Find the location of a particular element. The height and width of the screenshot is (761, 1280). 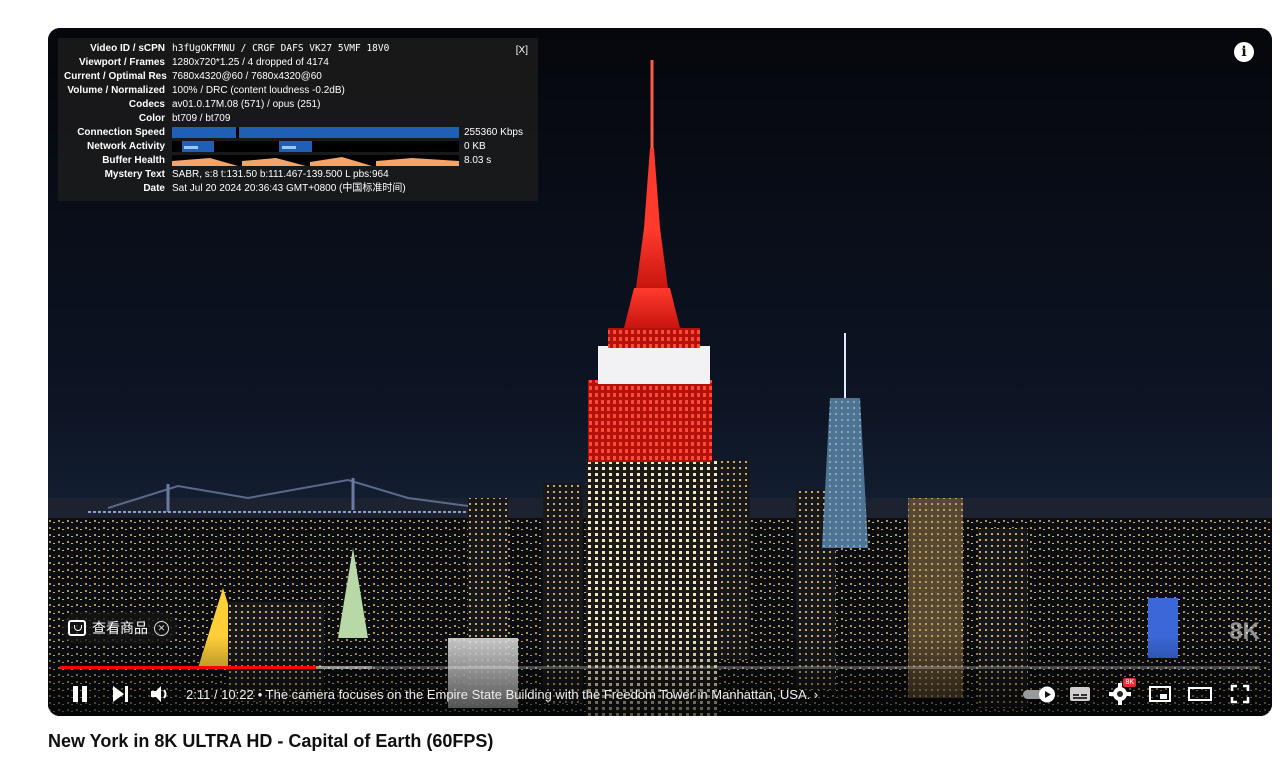

subtitles-icon is located at coordinates (1080, 694).